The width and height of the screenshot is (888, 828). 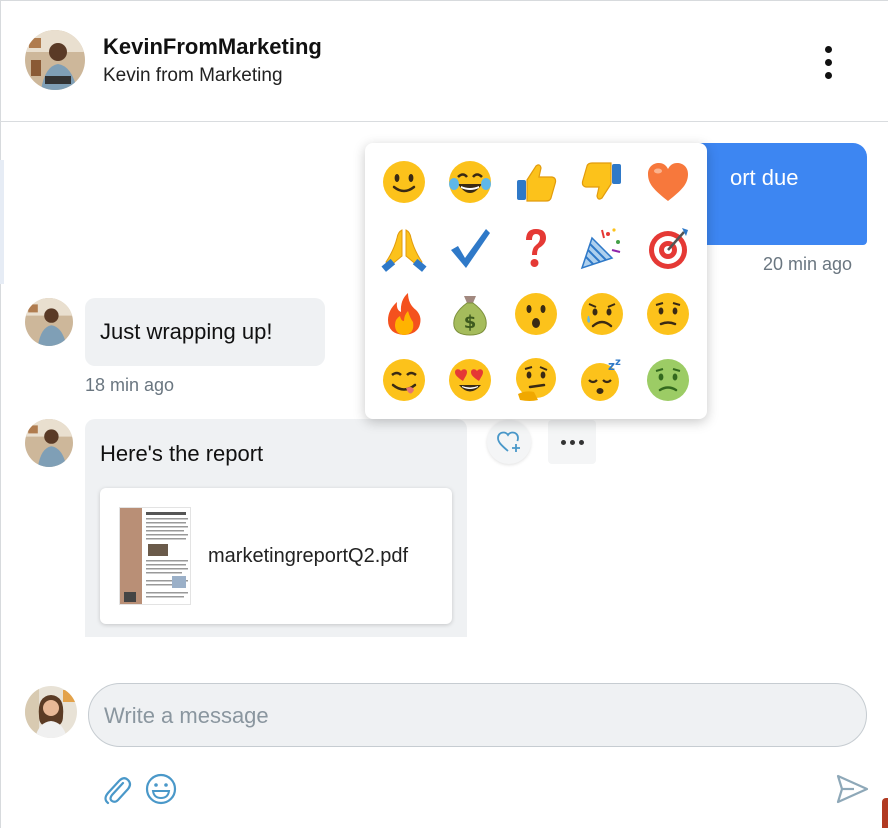 I want to click on face-savoring-food-emoji, so click(x=404, y=380).